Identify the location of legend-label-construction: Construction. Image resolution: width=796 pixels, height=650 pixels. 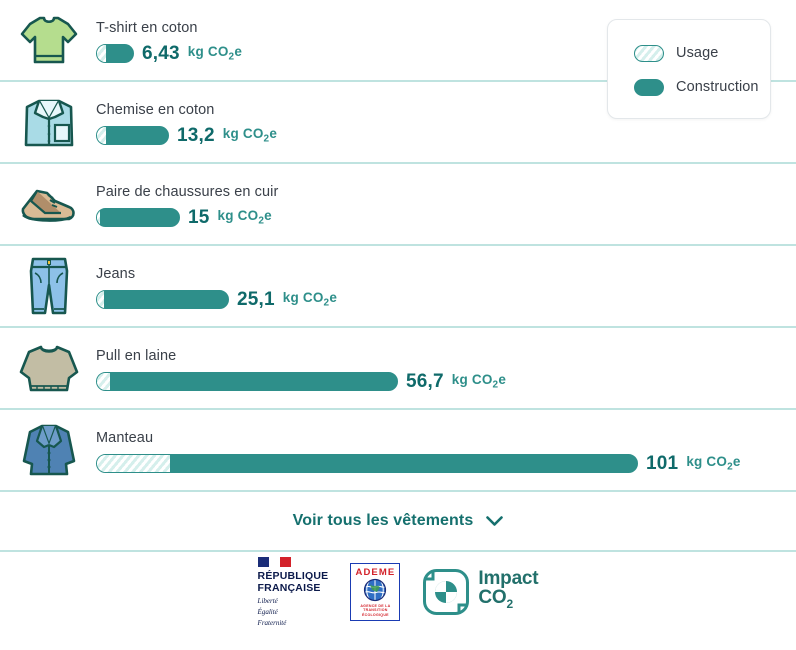
(717, 87).